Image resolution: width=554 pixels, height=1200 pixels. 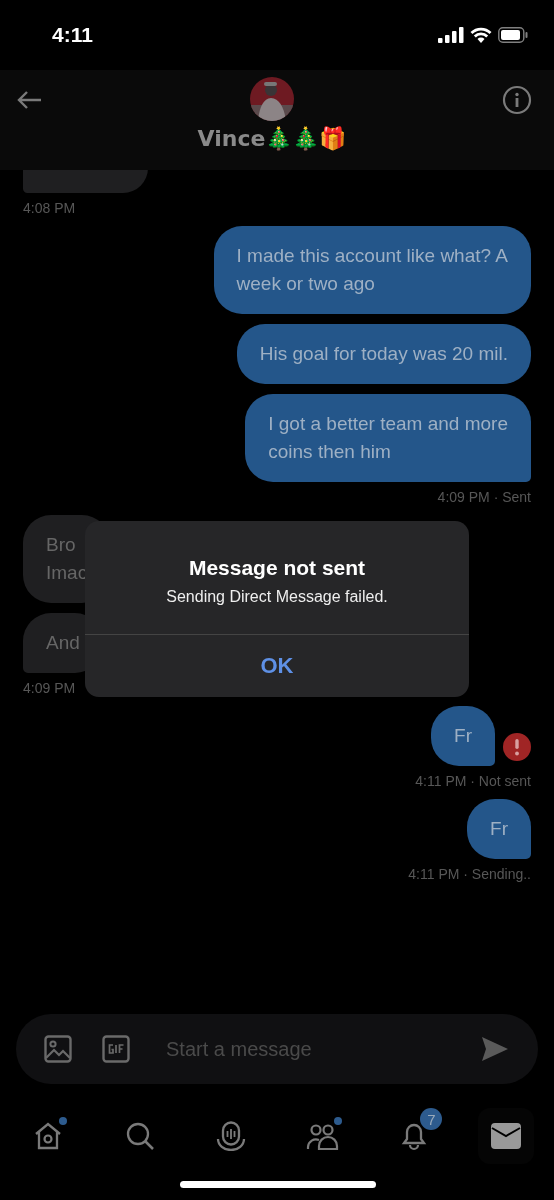 What do you see at coordinates (484, 497) in the screenshot?
I see `message-timestamp: 4:09 PM · Sent` at bounding box center [484, 497].